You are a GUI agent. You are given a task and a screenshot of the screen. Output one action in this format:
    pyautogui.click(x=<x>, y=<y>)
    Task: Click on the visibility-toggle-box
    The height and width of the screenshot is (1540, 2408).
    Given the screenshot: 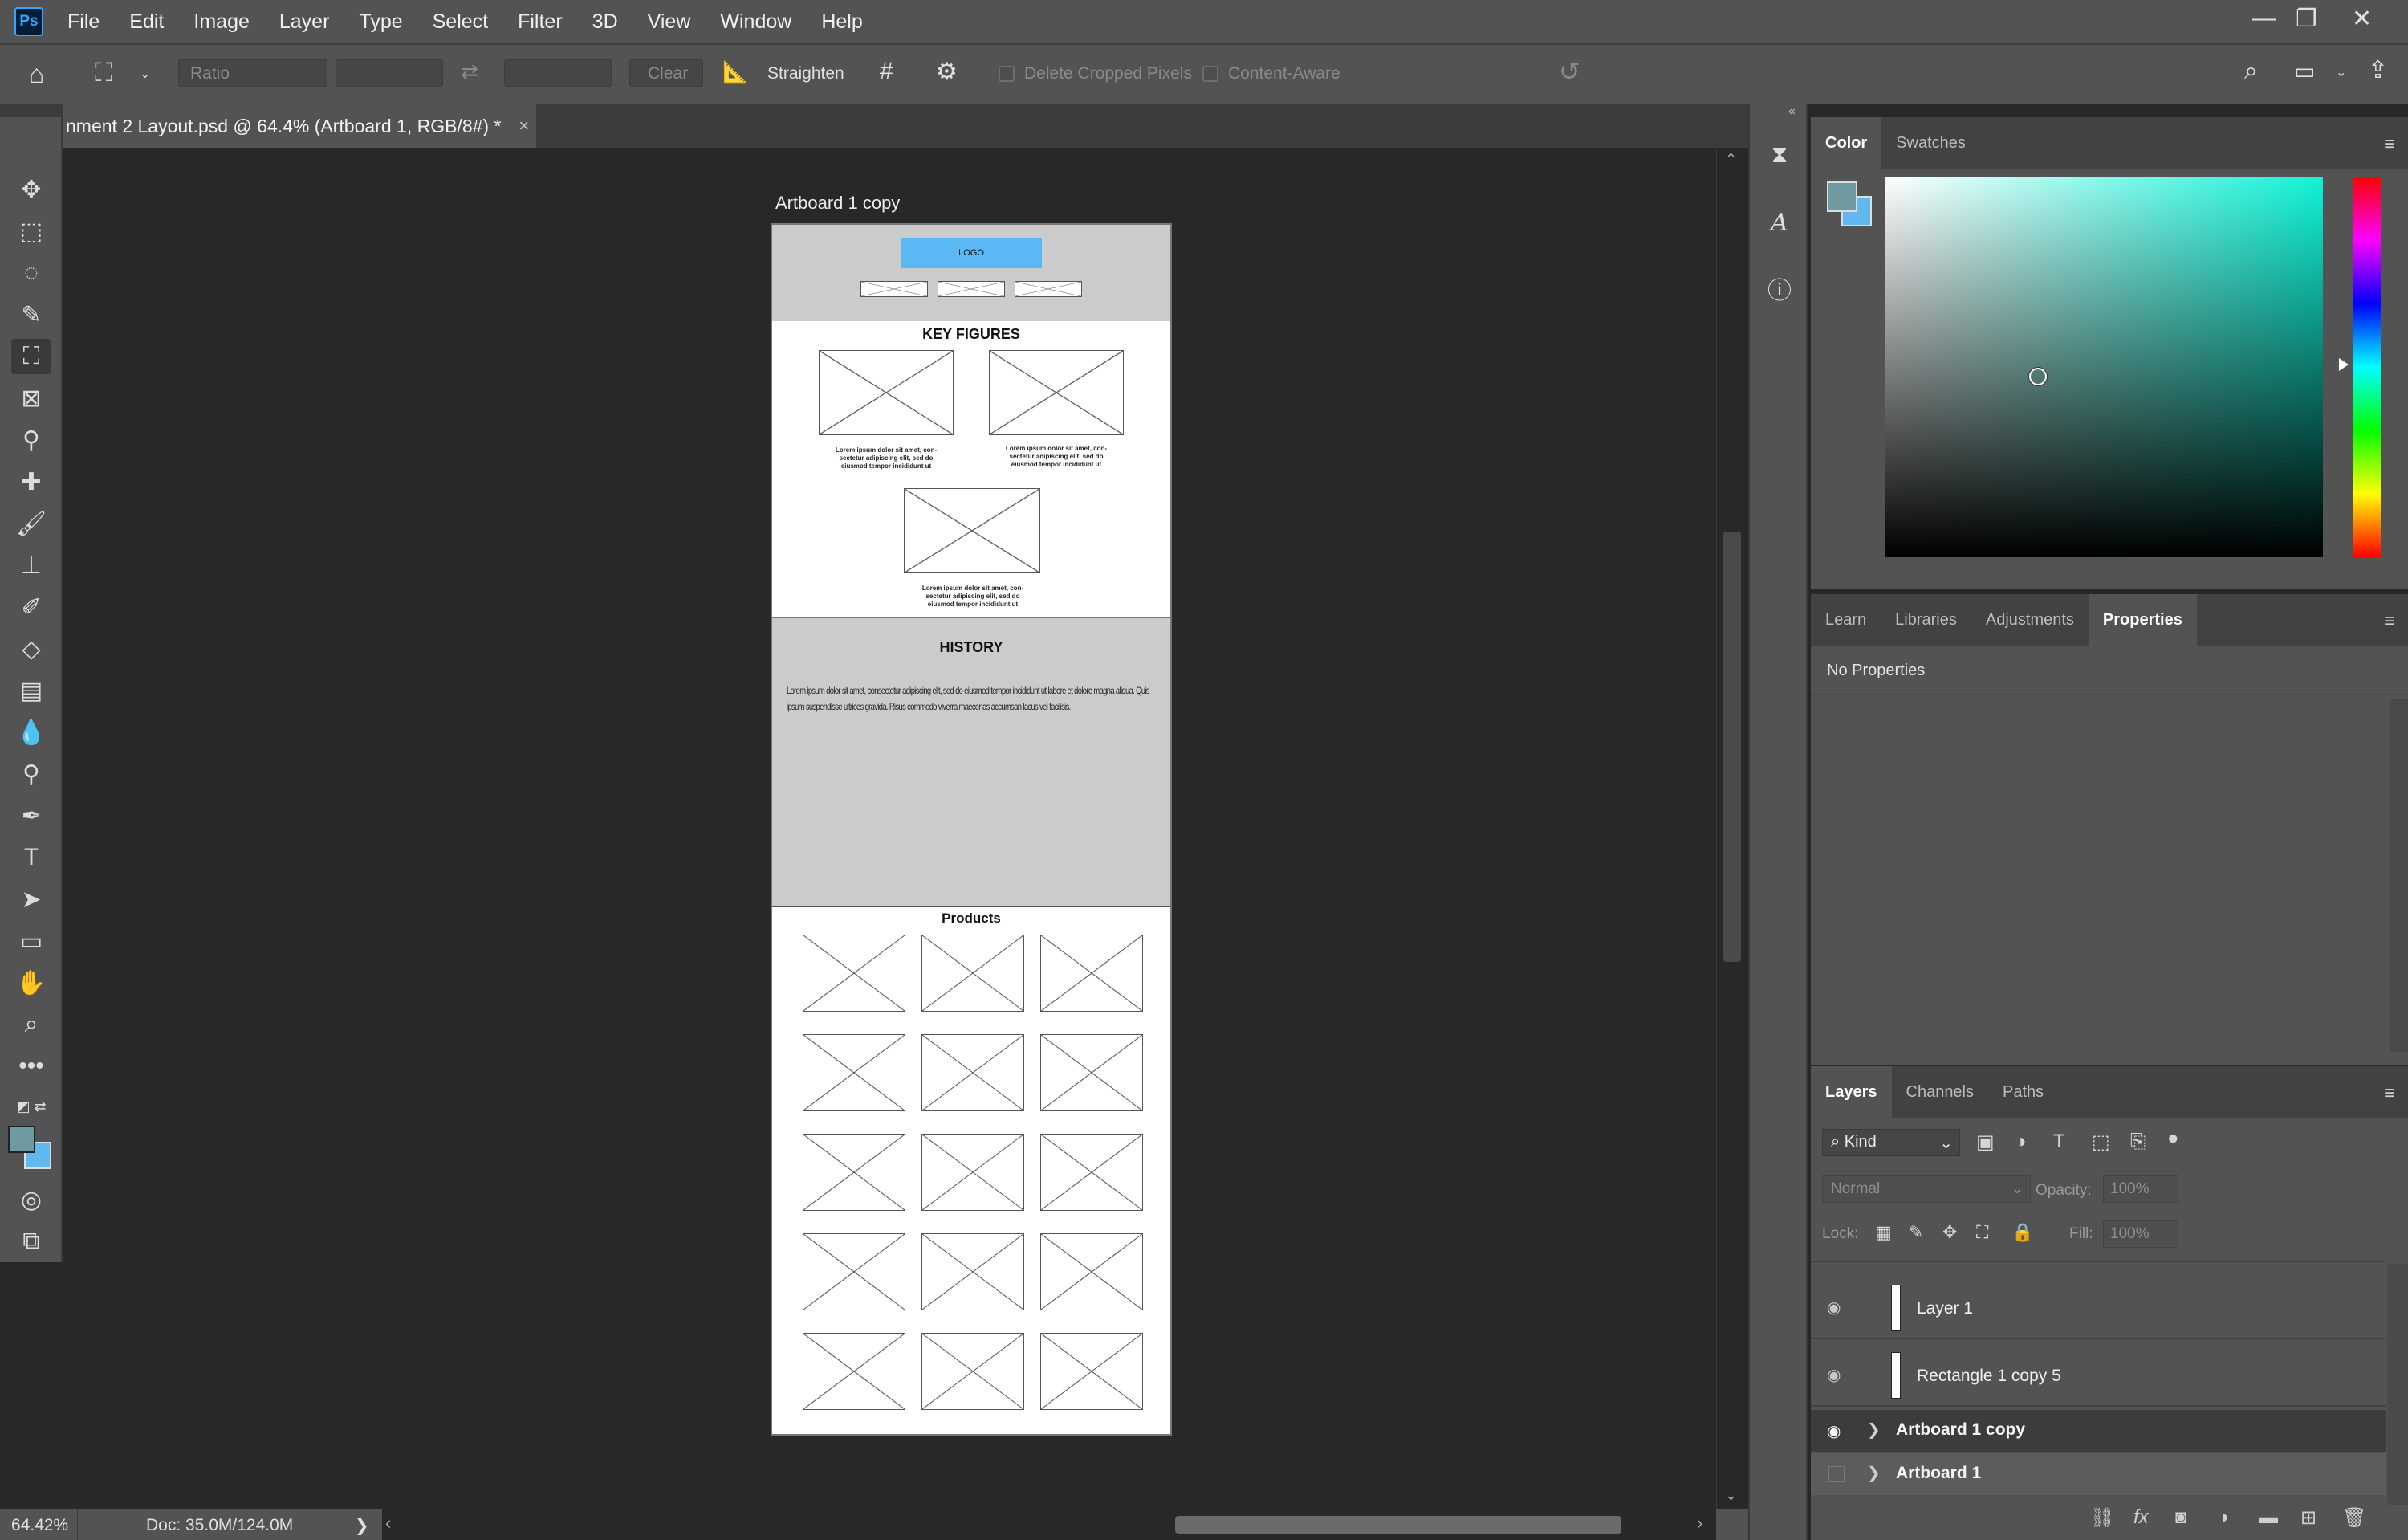 What is the action you would take?
    pyautogui.click(x=1836, y=1474)
    